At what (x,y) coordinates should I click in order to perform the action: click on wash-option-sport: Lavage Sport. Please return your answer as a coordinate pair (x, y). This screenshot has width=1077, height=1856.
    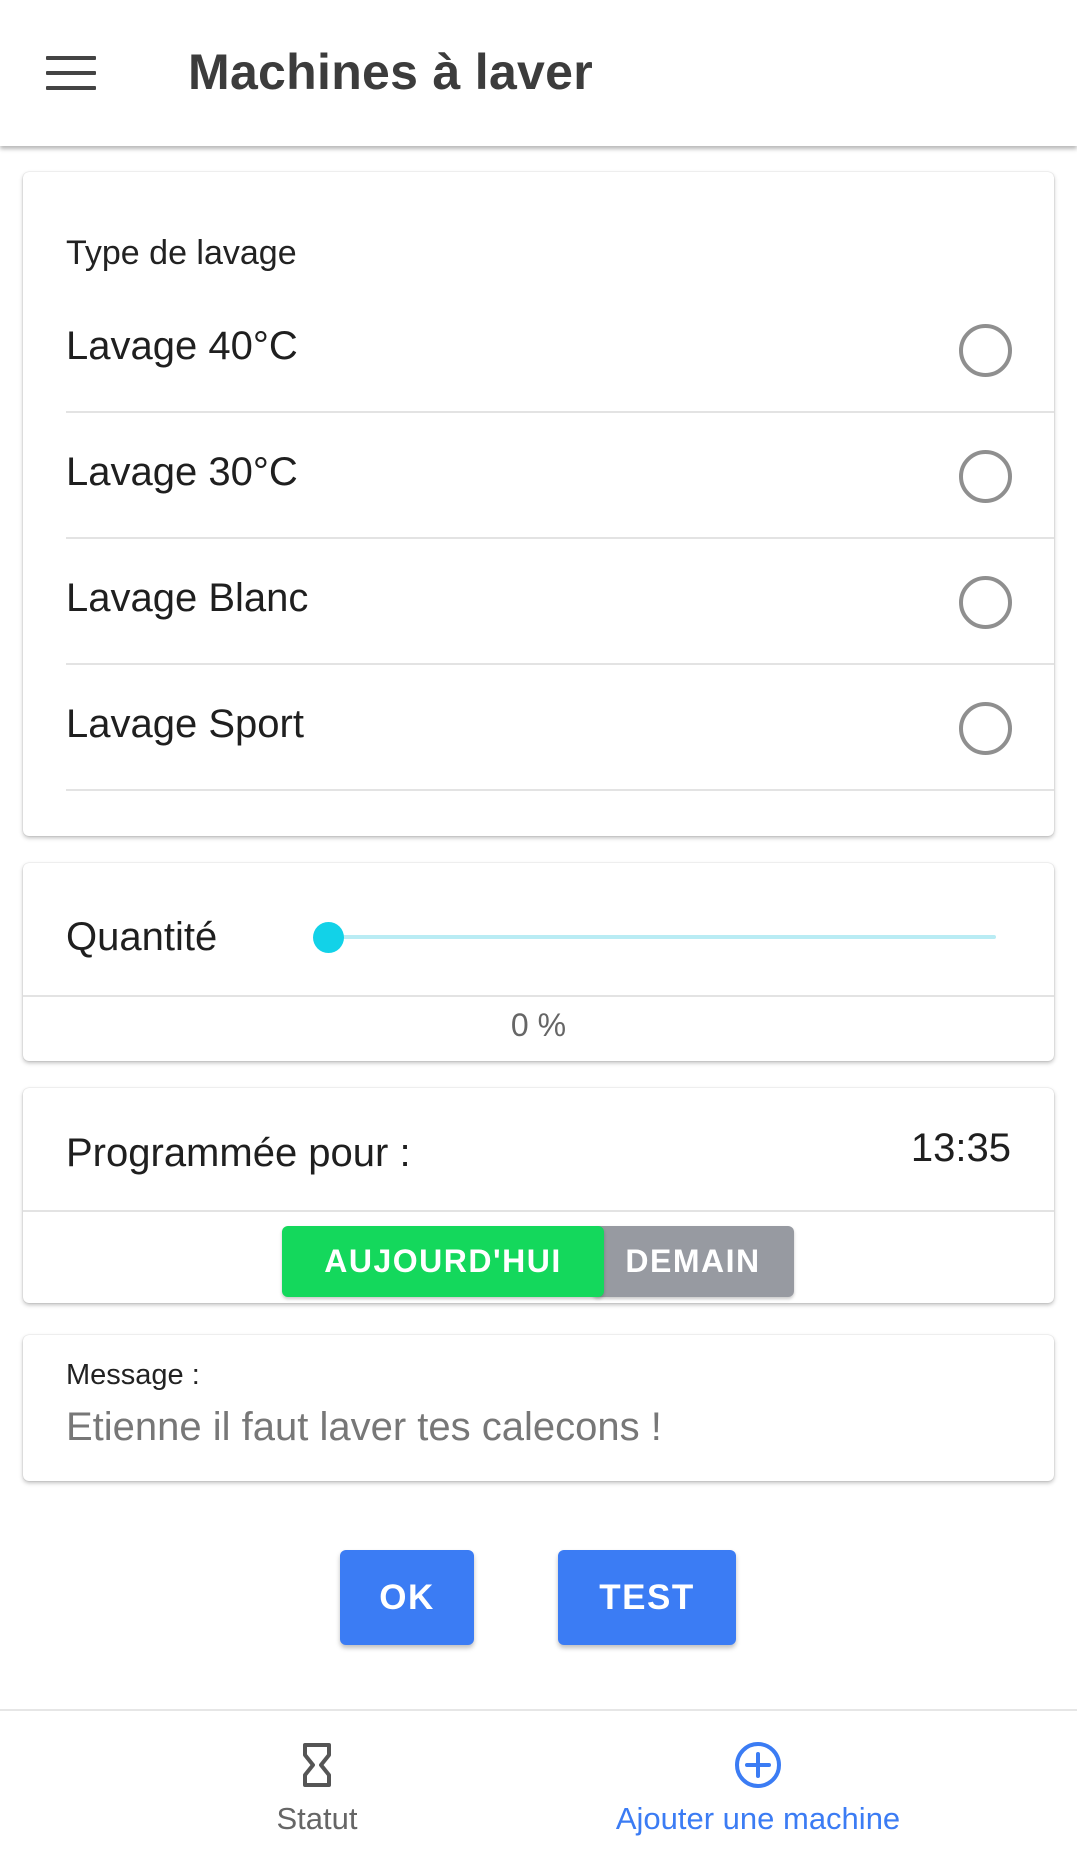
    Looking at the image, I should click on (560, 728).